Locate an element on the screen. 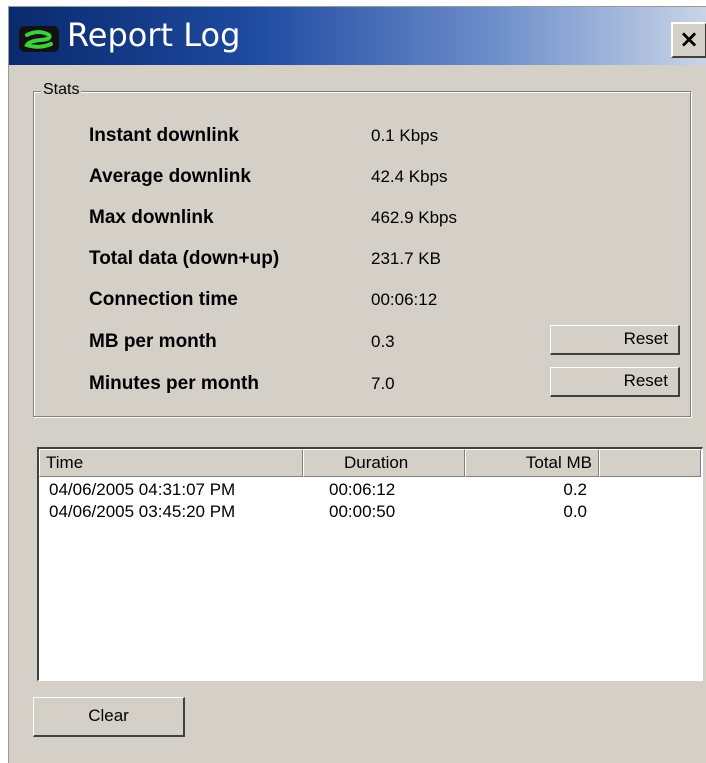 The width and height of the screenshot is (706, 763). stat-label: Connection time is located at coordinates (163, 299).